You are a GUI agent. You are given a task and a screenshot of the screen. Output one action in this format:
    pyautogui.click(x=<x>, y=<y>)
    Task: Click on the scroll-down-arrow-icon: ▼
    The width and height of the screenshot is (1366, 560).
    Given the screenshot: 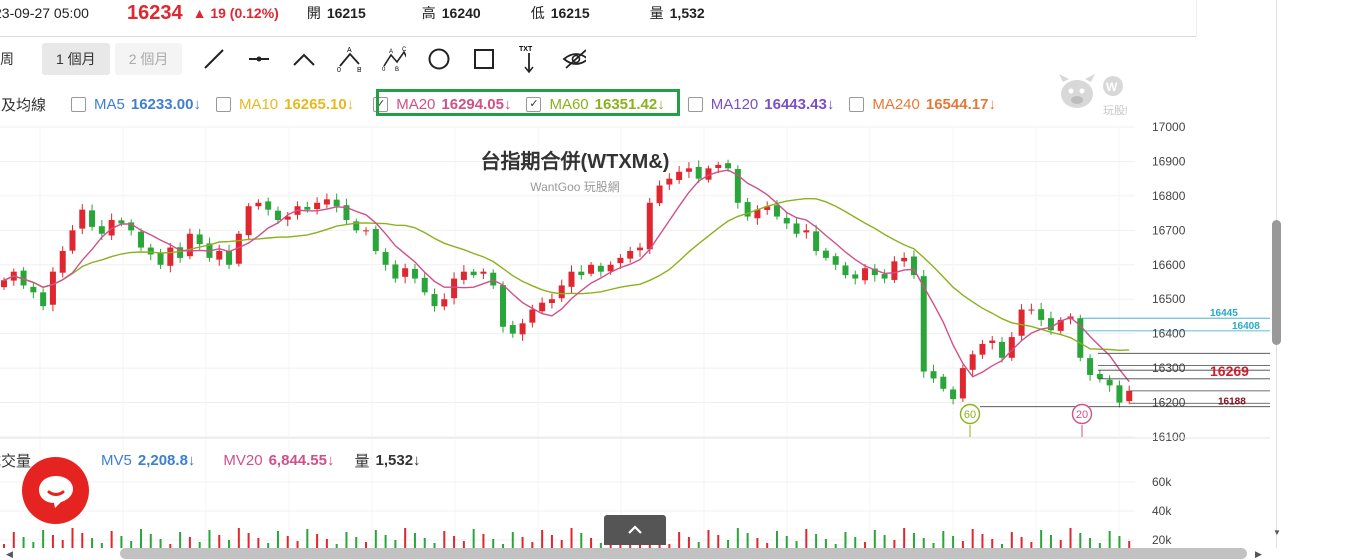 What is the action you would take?
    pyautogui.click(x=1277, y=532)
    